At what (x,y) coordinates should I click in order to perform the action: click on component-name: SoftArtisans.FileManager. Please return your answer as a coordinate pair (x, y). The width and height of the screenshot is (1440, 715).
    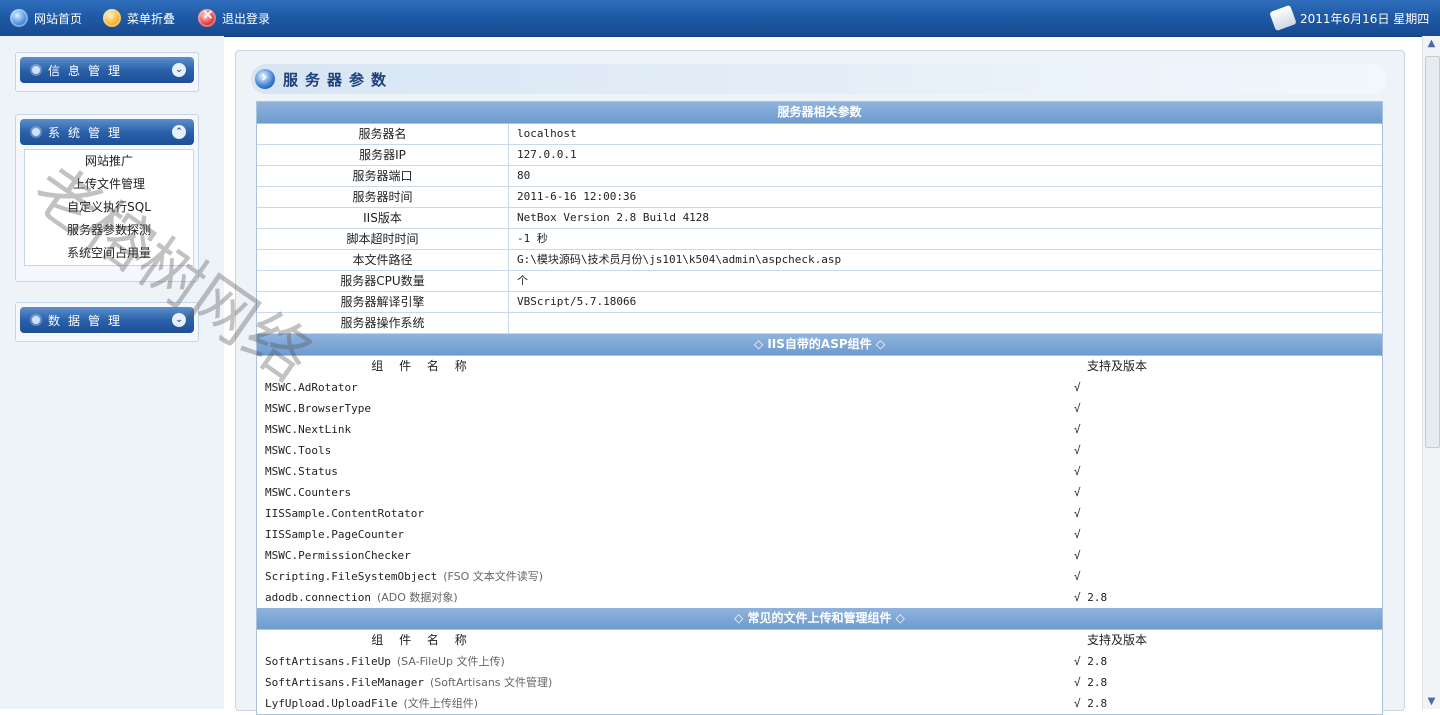
    Looking at the image, I should click on (344, 682).